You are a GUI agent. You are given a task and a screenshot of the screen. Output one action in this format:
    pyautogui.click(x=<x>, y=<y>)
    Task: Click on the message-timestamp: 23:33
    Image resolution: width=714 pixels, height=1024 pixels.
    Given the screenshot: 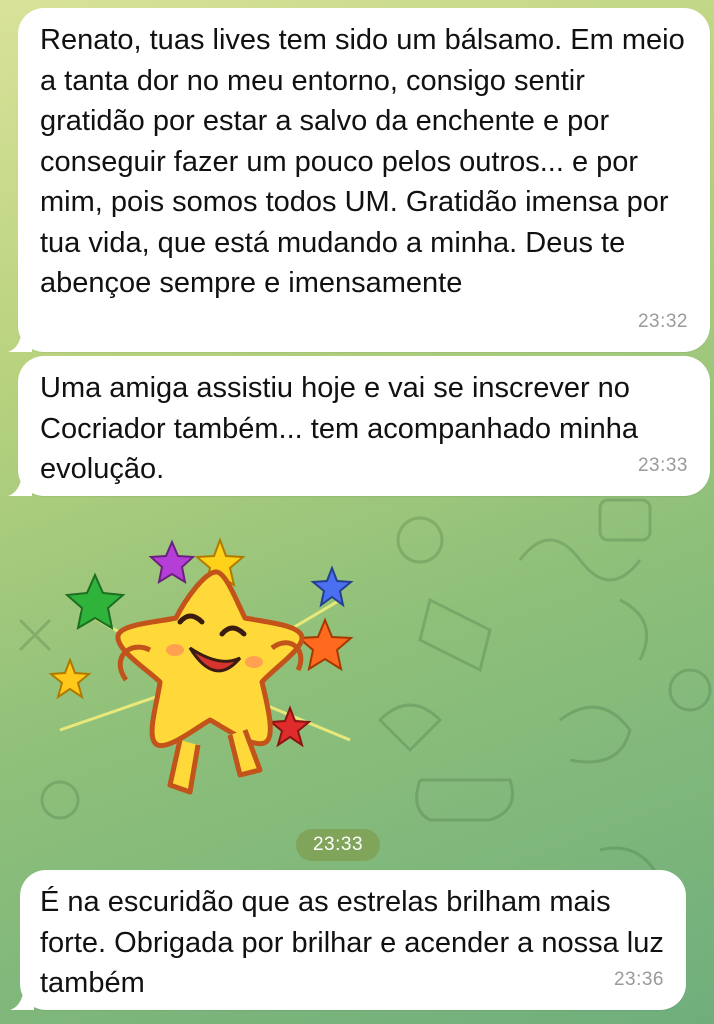 What is the action you would take?
    pyautogui.click(x=662, y=465)
    